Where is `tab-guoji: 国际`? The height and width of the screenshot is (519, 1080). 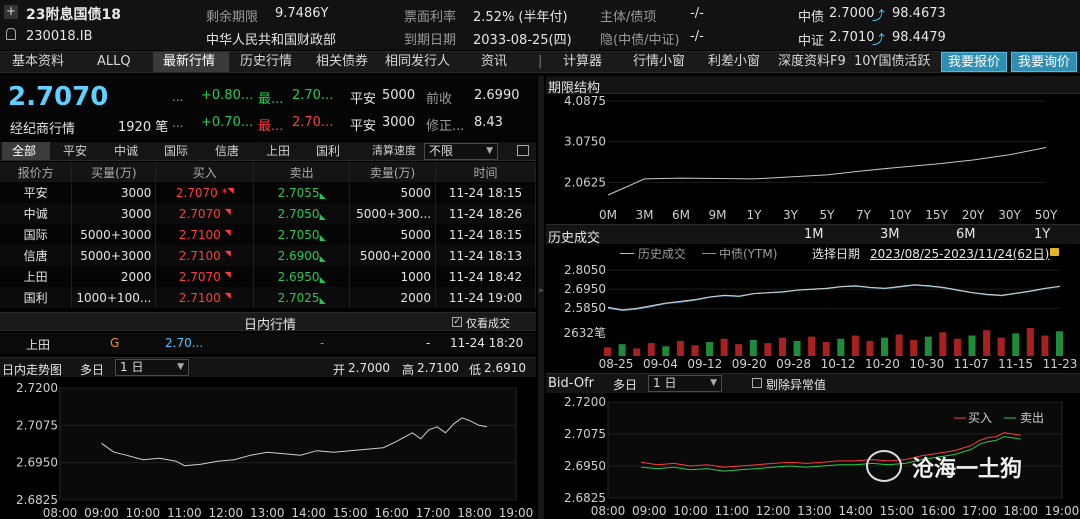
tab-guoji: 国际 is located at coordinates (176, 151).